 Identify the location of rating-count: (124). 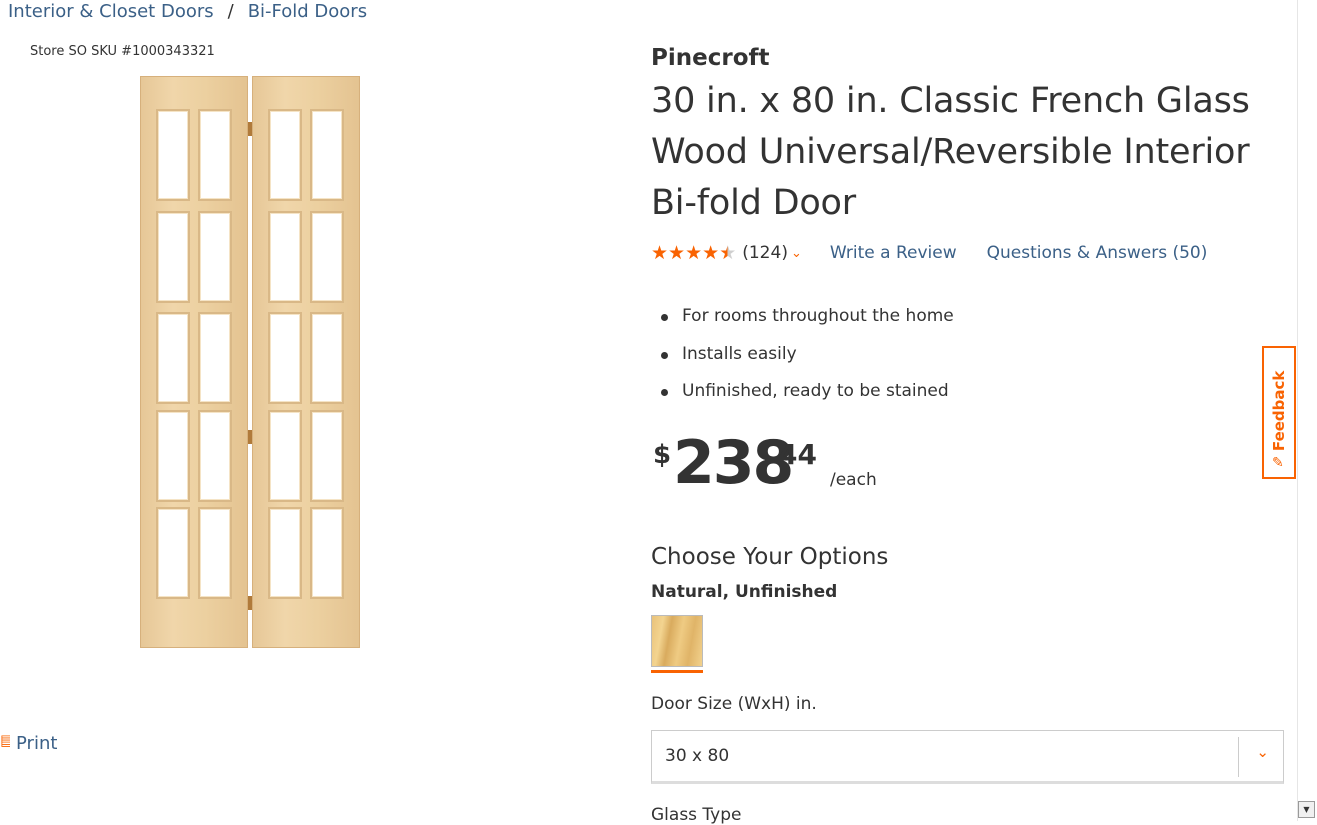
(765, 253).